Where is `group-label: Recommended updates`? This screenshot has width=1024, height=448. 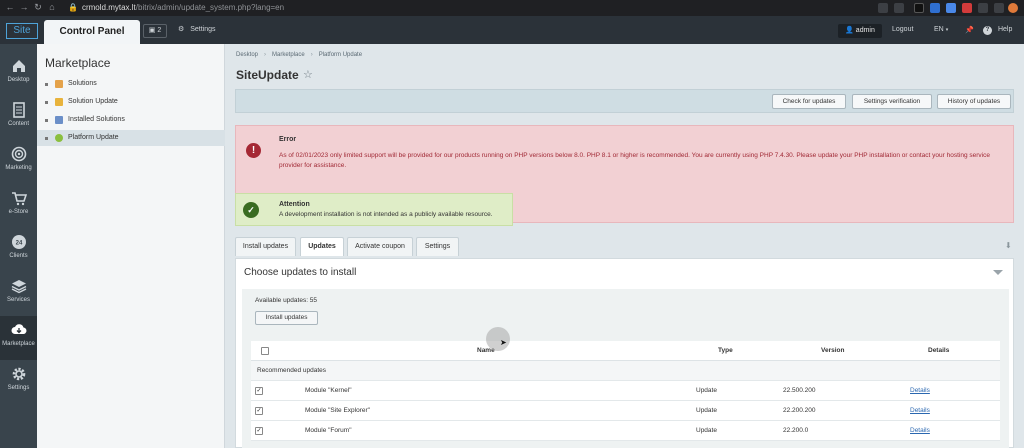 group-label: Recommended updates is located at coordinates (292, 370).